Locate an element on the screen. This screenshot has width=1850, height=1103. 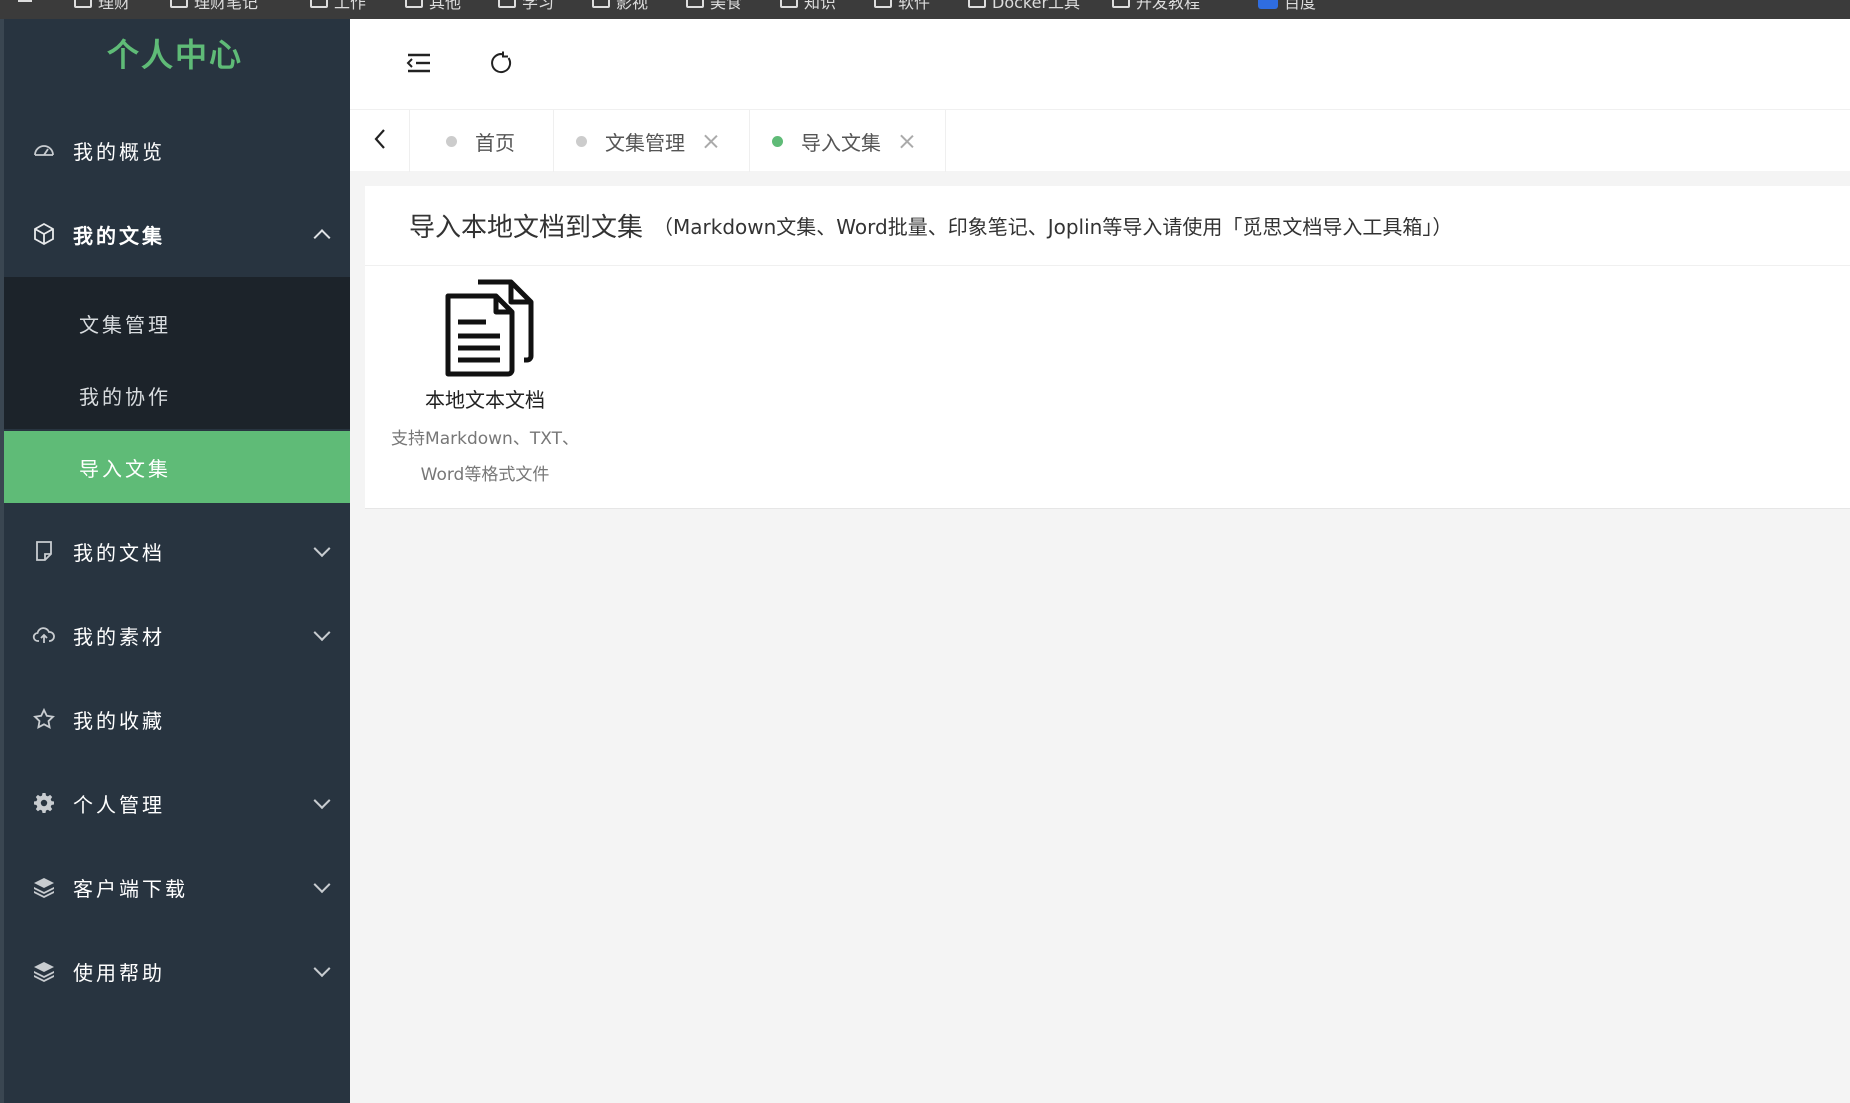
sidebar-item-favorites: 我的收藏 is located at coordinates (177, 719).